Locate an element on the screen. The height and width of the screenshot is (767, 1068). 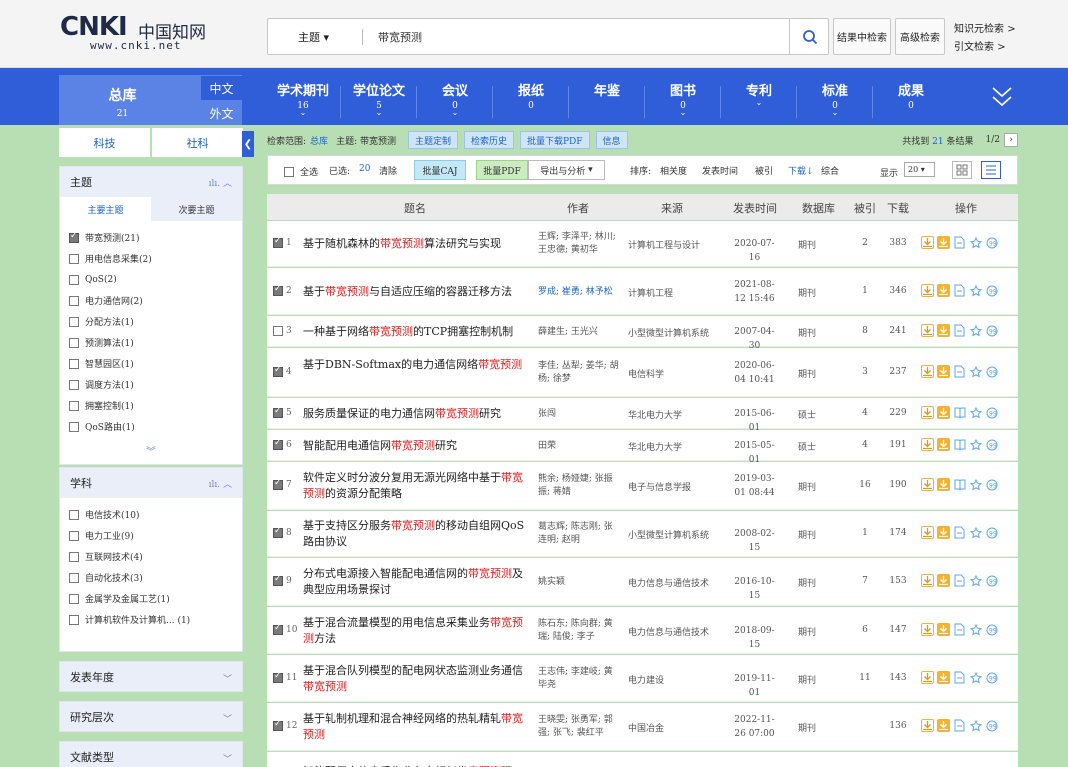
paper-title-link: 软件定义时分波分复用无源光网络中基于带宽预测的资源分配策略 is located at coordinates (414, 486).